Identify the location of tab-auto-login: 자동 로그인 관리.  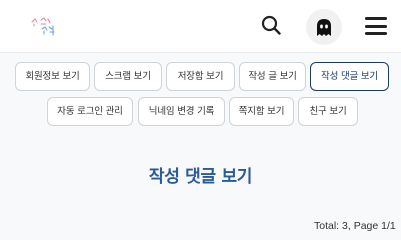
(90, 111).